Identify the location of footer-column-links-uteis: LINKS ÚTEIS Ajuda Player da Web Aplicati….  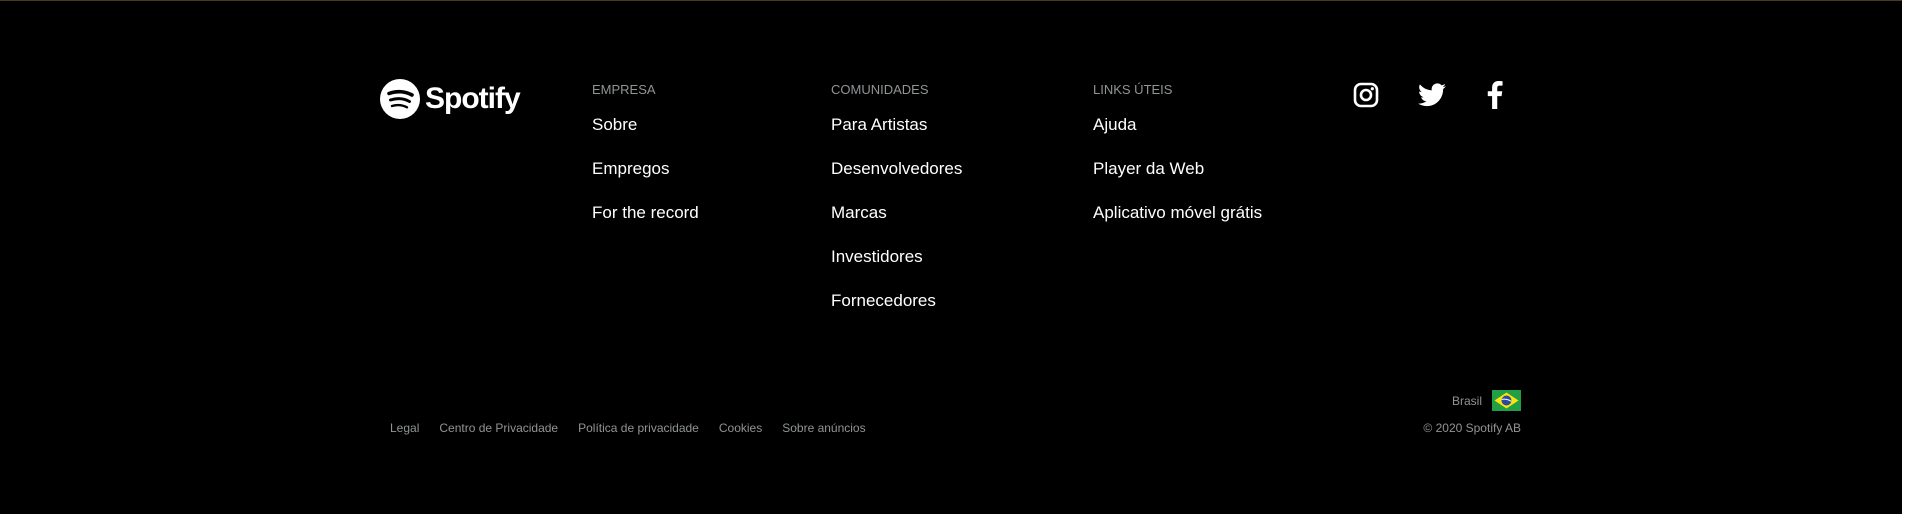
(1177, 164).